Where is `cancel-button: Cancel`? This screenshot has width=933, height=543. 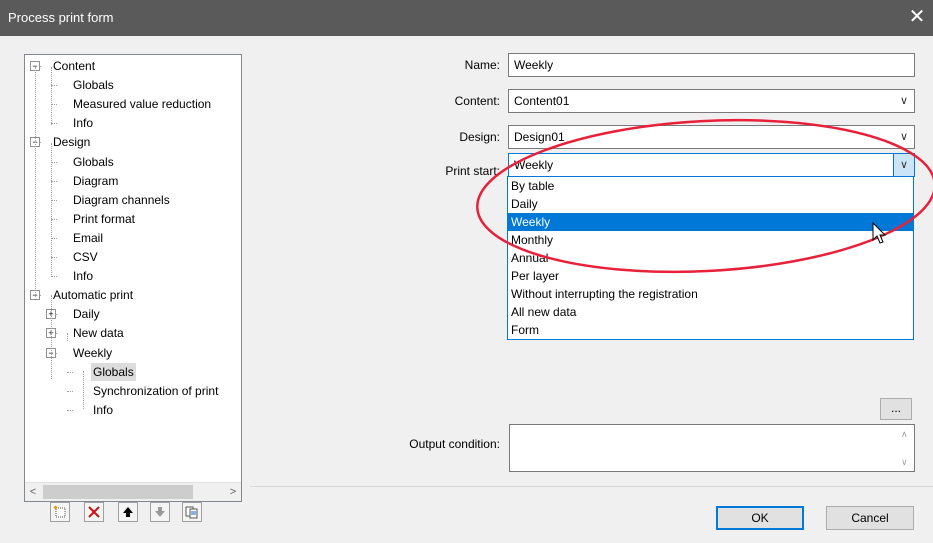 cancel-button: Cancel is located at coordinates (870, 518).